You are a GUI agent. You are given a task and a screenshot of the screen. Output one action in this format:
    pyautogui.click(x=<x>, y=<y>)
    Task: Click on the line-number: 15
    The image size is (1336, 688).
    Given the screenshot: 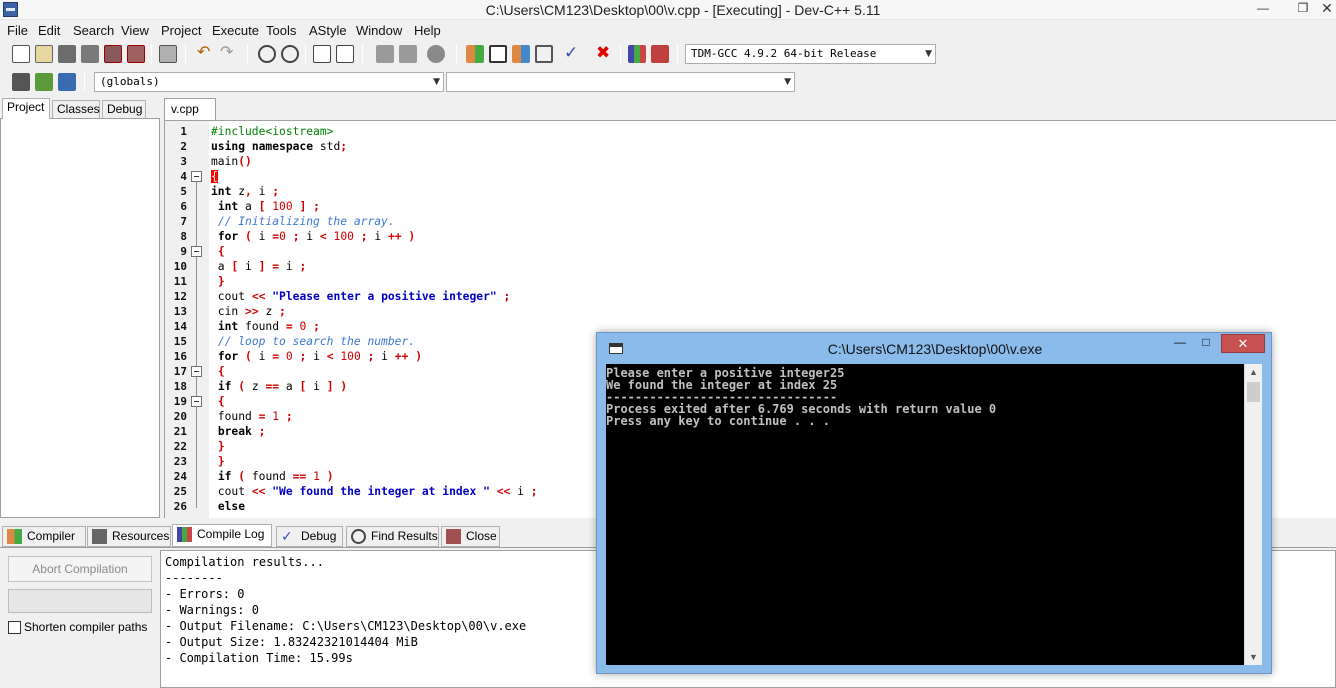 What is the action you would take?
    pyautogui.click(x=180, y=341)
    